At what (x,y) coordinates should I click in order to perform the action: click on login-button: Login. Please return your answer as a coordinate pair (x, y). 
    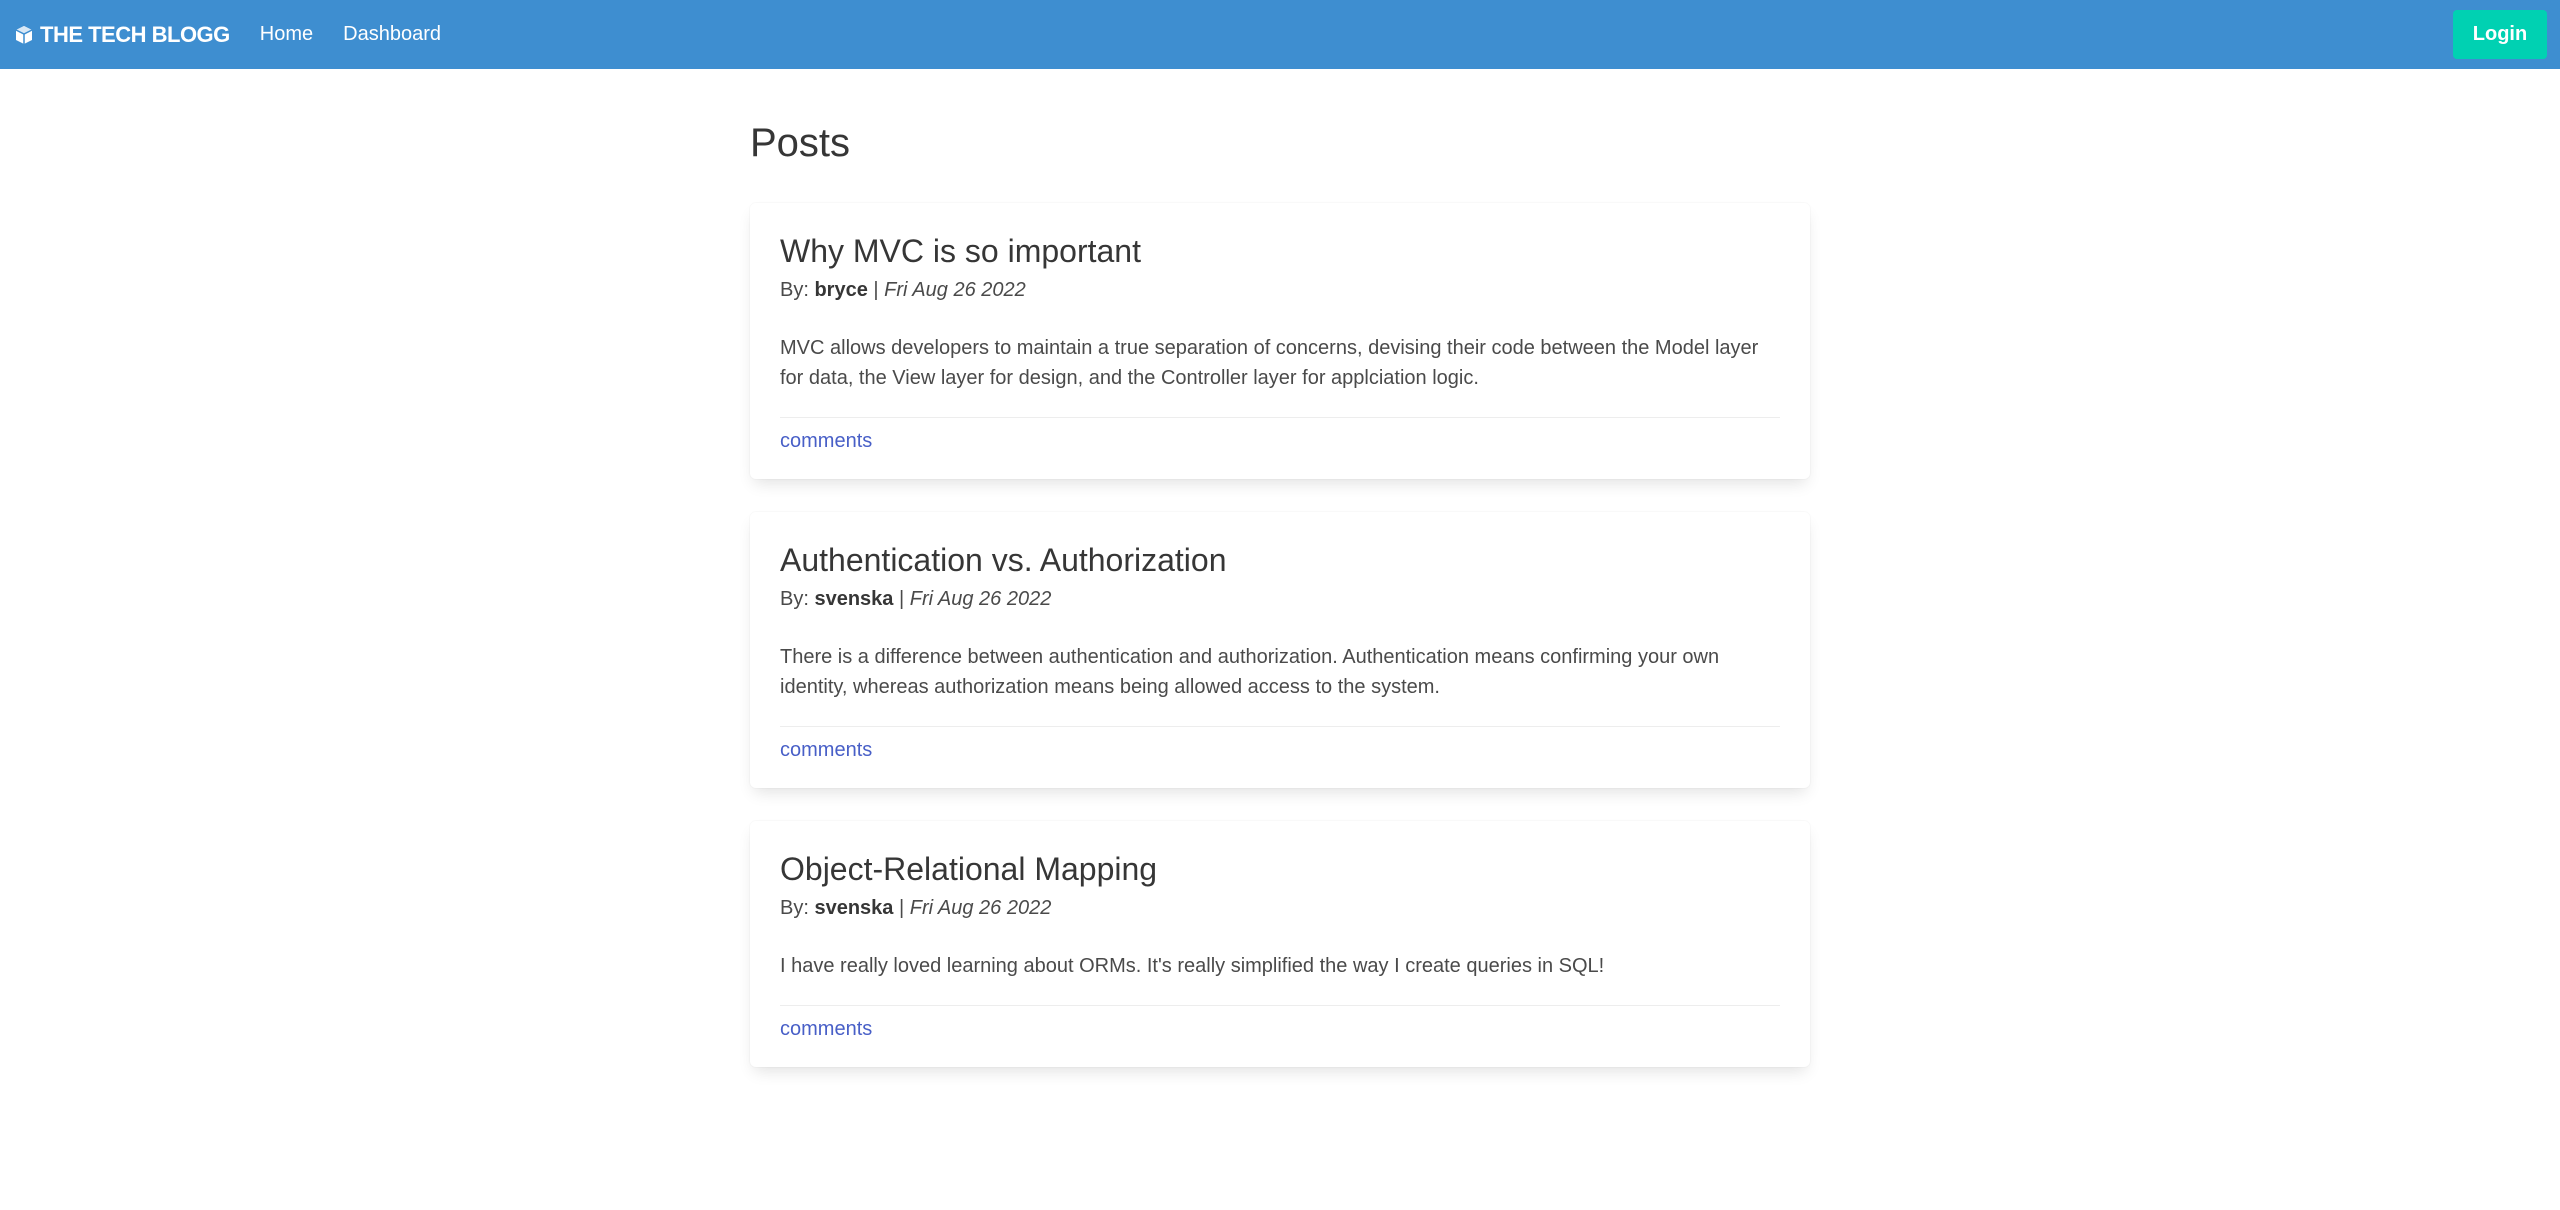
    Looking at the image, I should click on (2500, 34).